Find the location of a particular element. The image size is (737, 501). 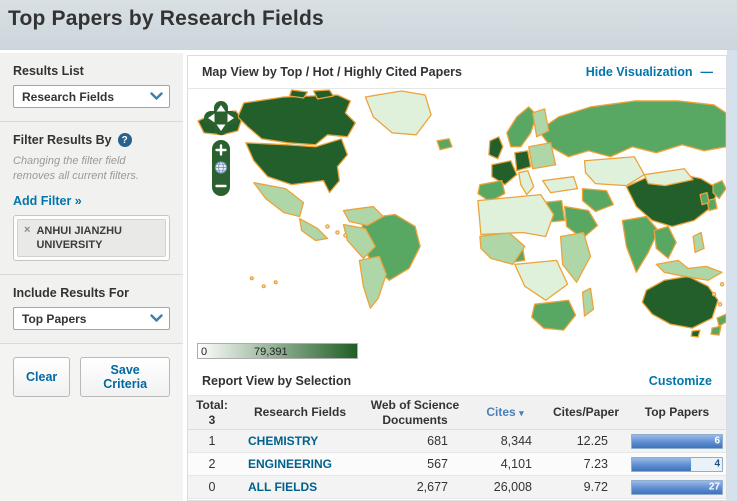

field-link: ALL FIELDS is located at coordinates (282, 487).